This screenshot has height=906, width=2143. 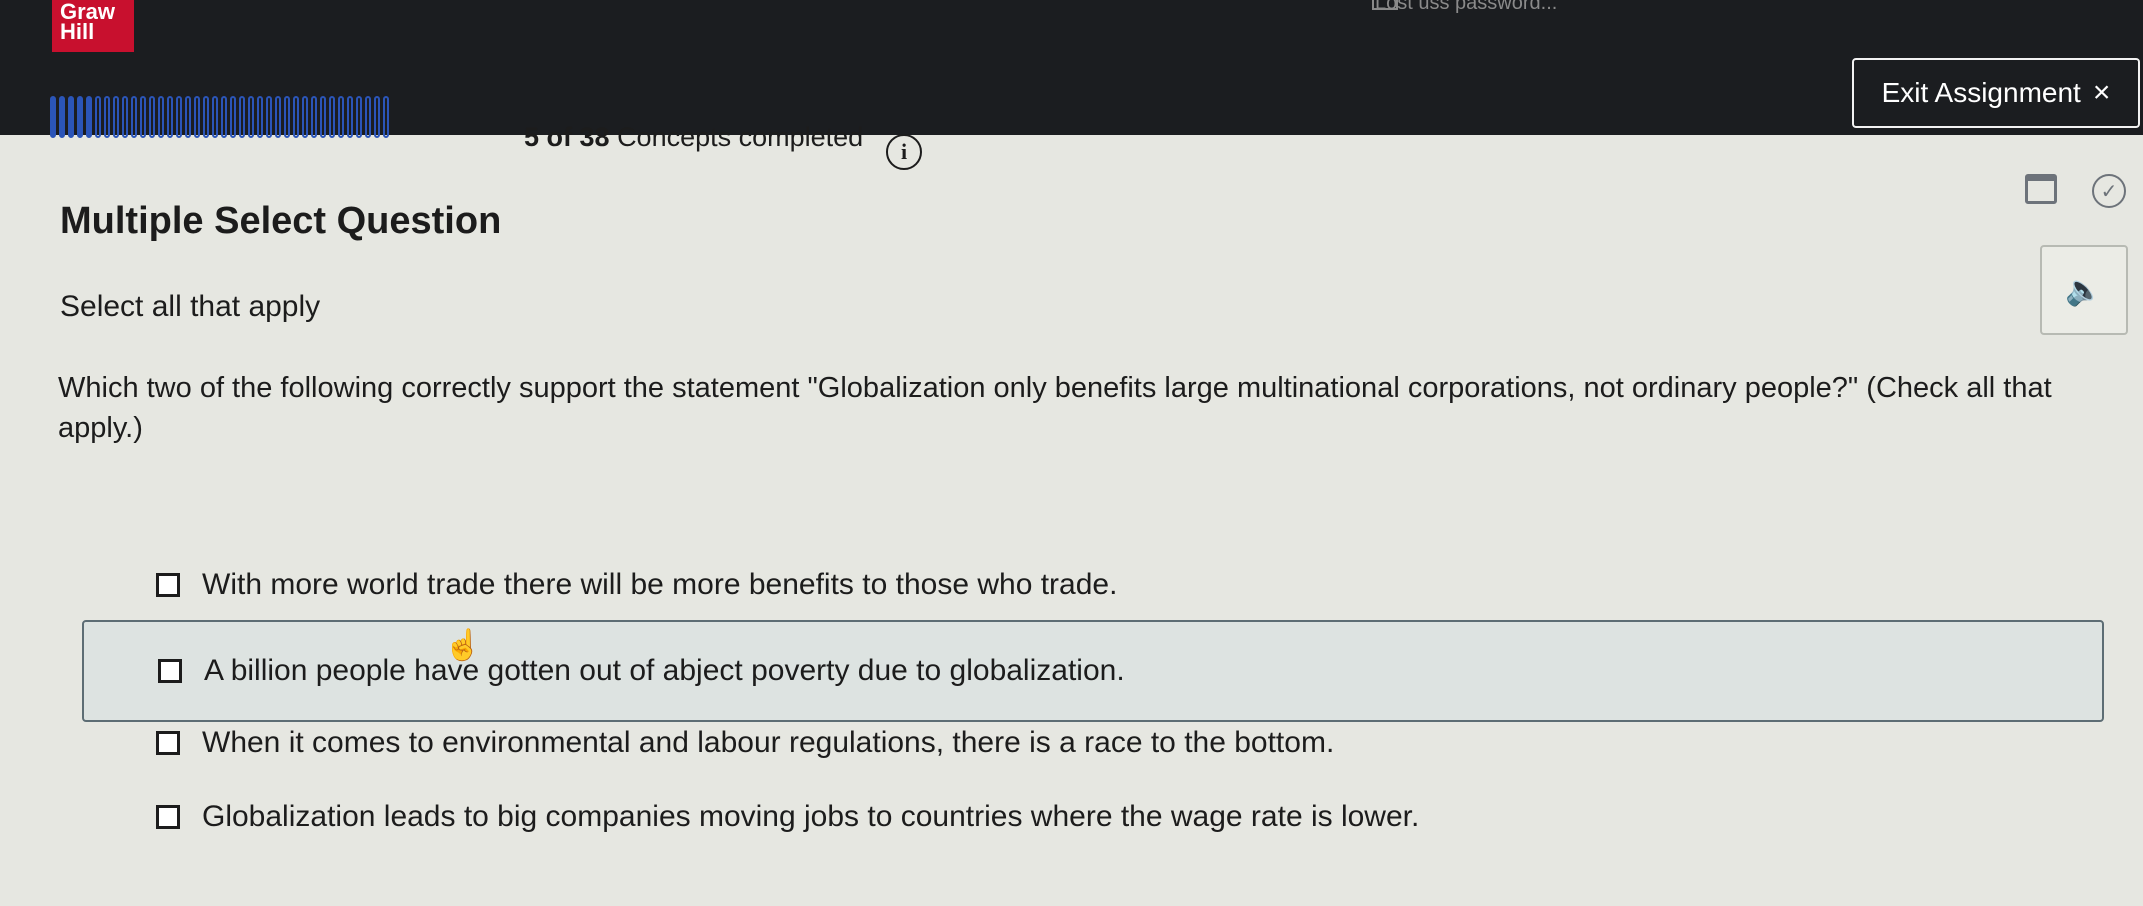 I want to click on concepts-completed-text: 5 of 38 Concepts completed, so click(x=693, y=137).